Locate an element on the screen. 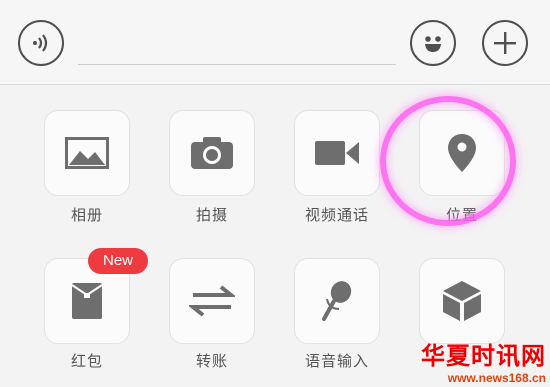  voice-button is located at coordinates (41, 43).